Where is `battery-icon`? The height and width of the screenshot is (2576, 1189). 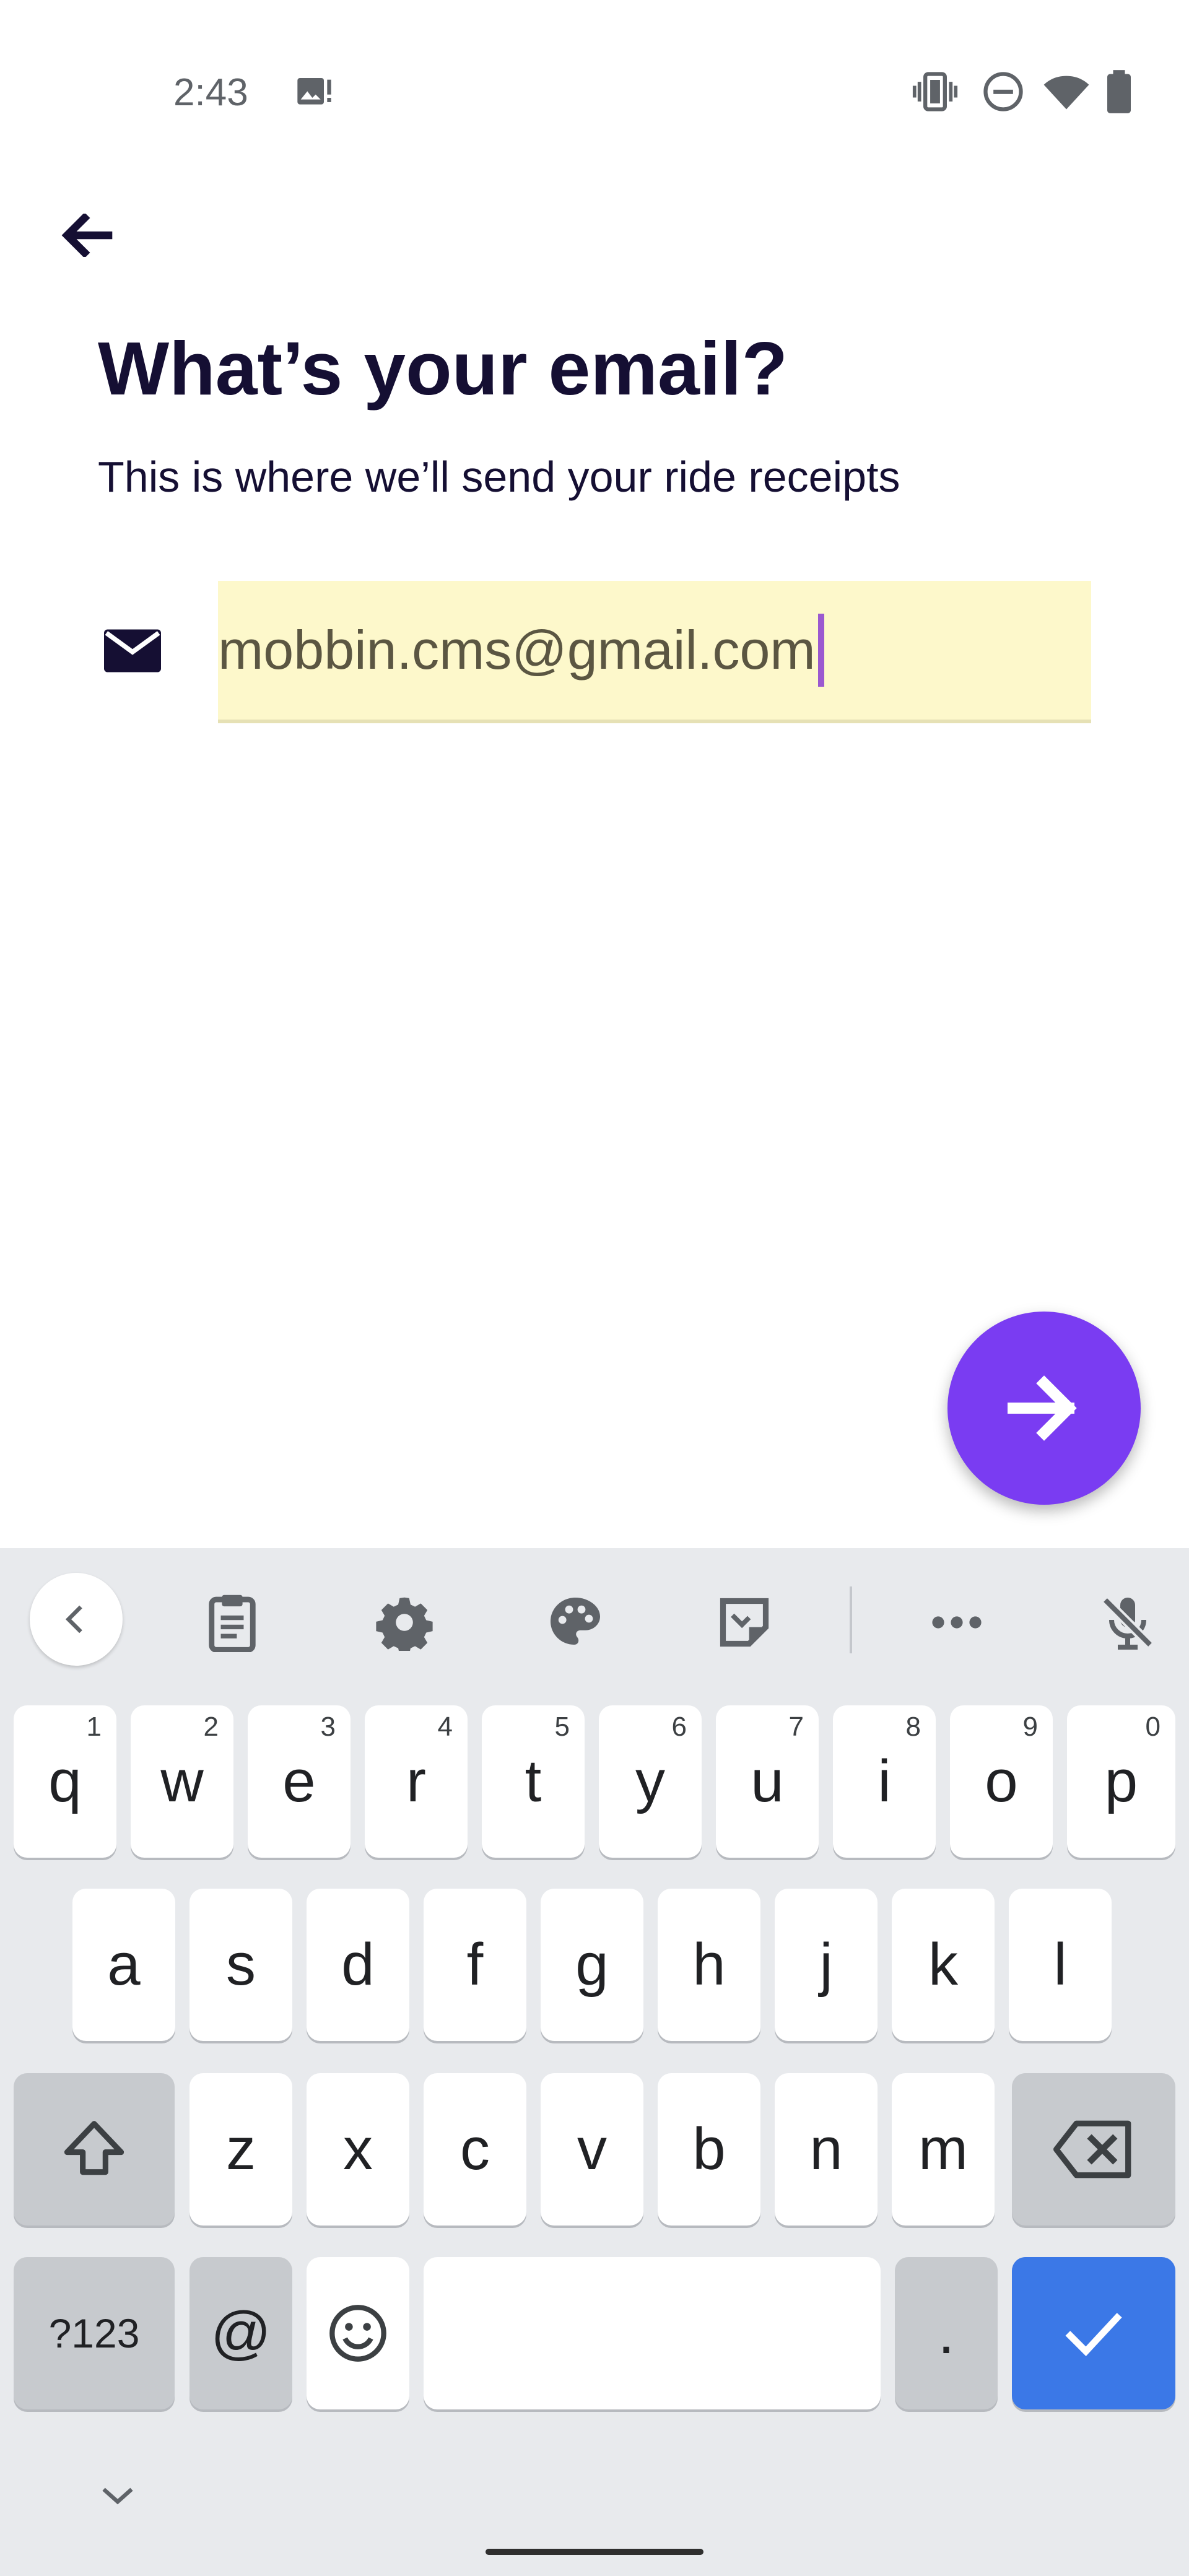
battery-icon is located at coordinates (1119, 91).